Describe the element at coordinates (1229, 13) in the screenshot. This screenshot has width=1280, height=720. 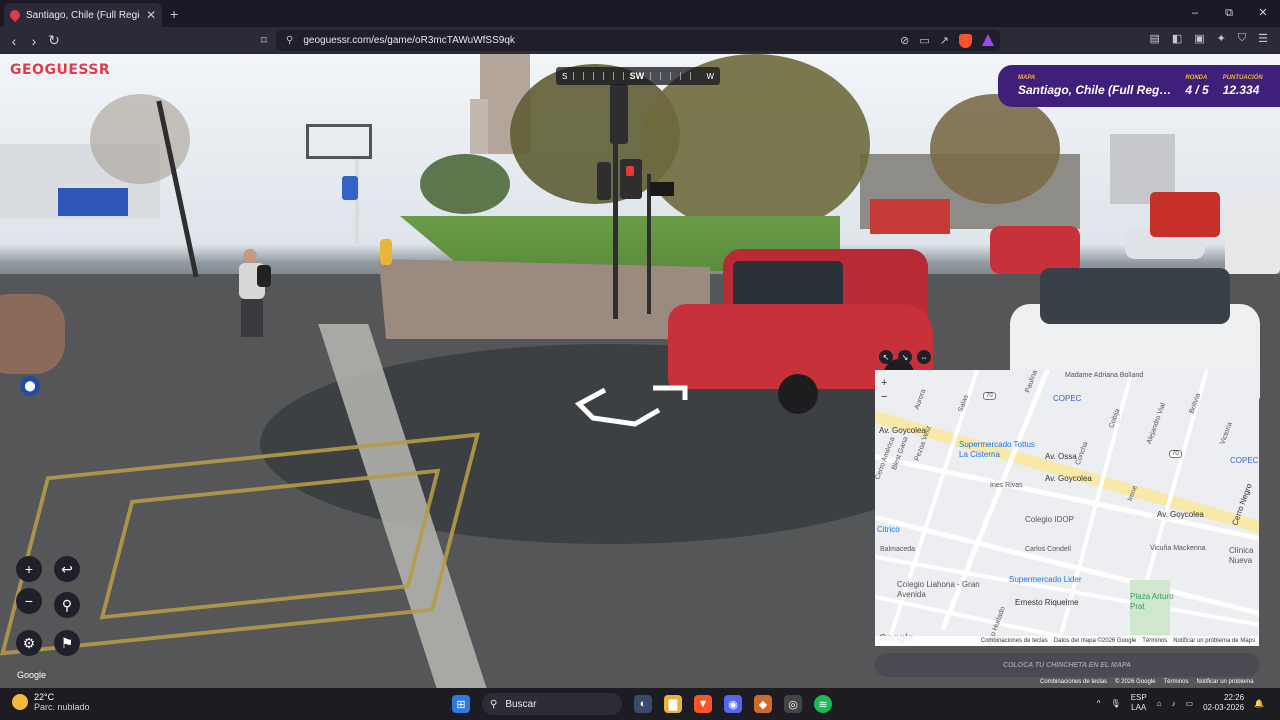
I see `maximize-button: ⧉` at that location.